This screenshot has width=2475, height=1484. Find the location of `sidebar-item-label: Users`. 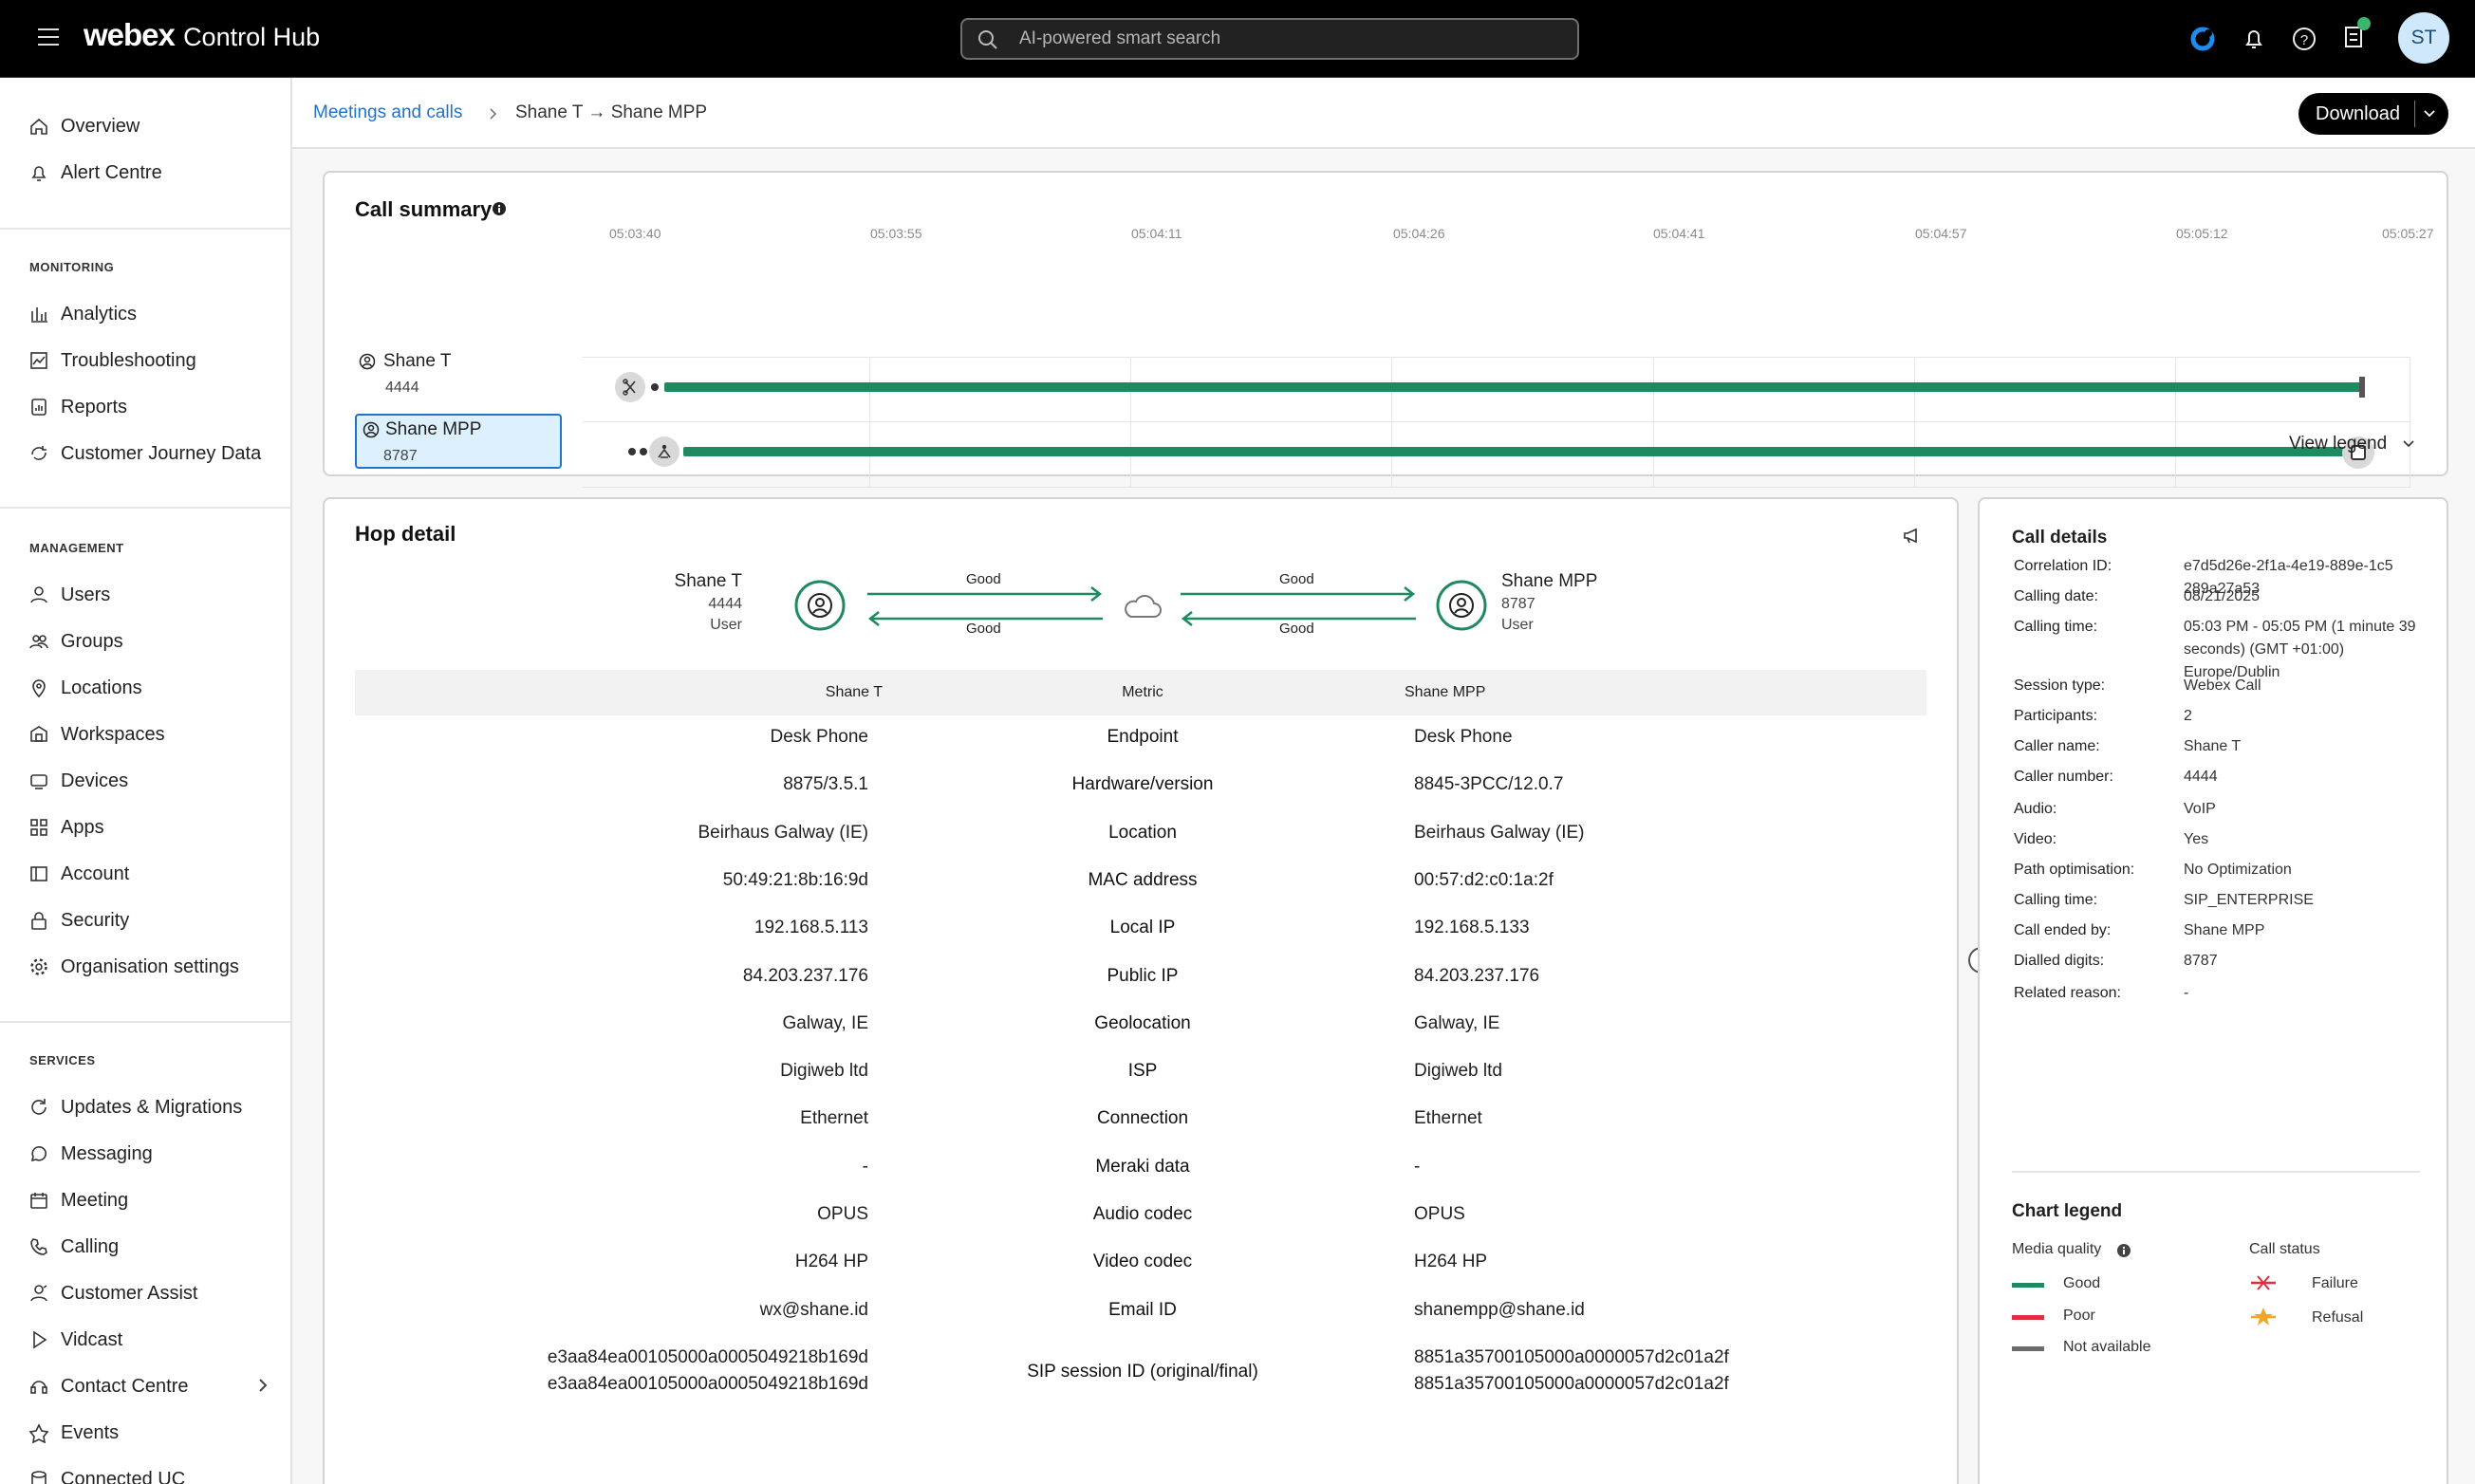

sidebar-item-label: Users is located at coordinates (86, 594).